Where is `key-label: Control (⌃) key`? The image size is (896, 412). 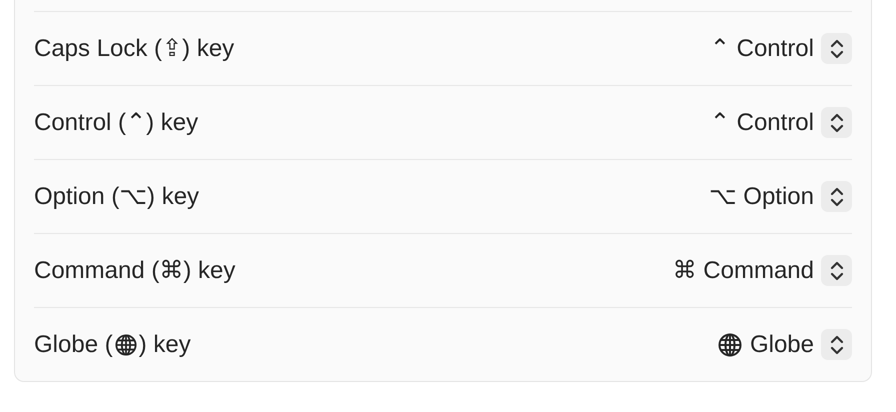
key-label: Control (⌃) key is located at coordinates (116, 122).